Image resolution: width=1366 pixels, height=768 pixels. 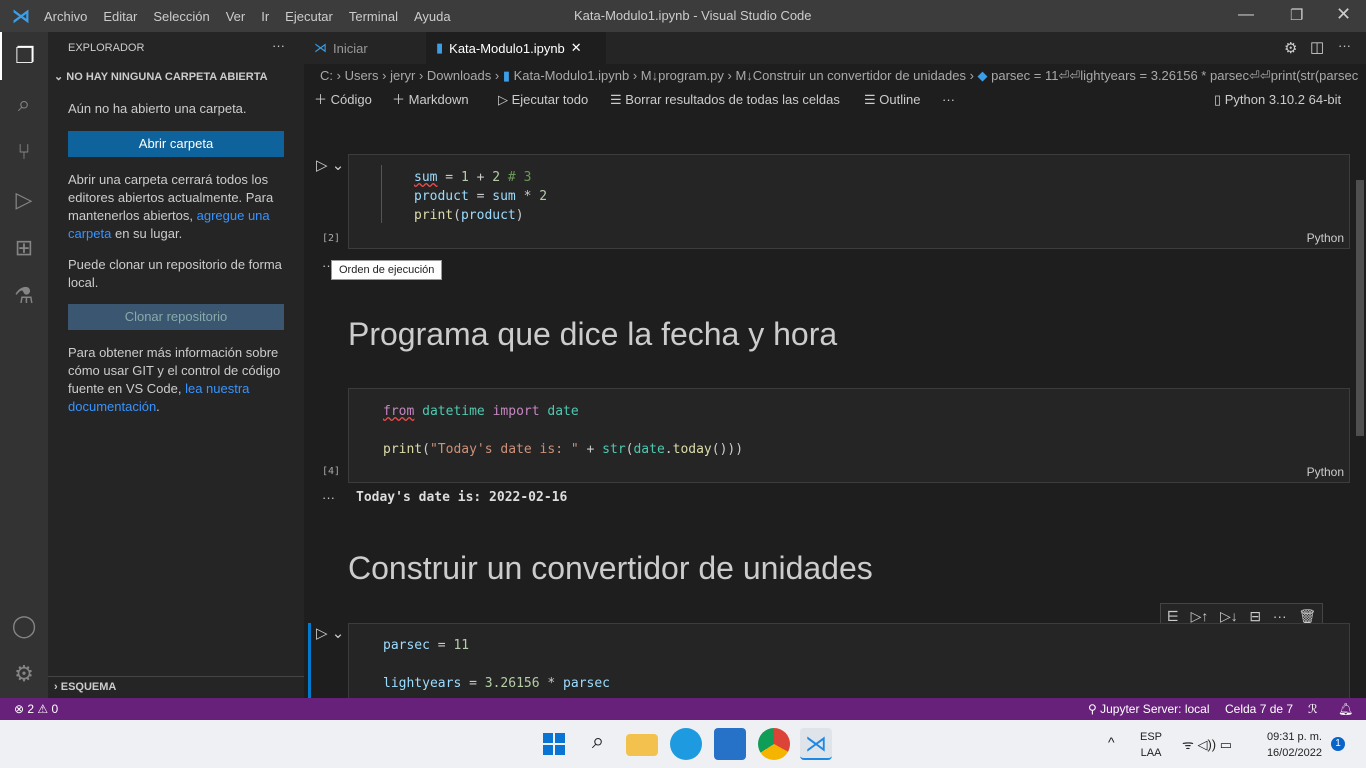 I want to click on jupyter-server-status: ⚲ Jupyter Server: local, so click(x=1149, y=709).